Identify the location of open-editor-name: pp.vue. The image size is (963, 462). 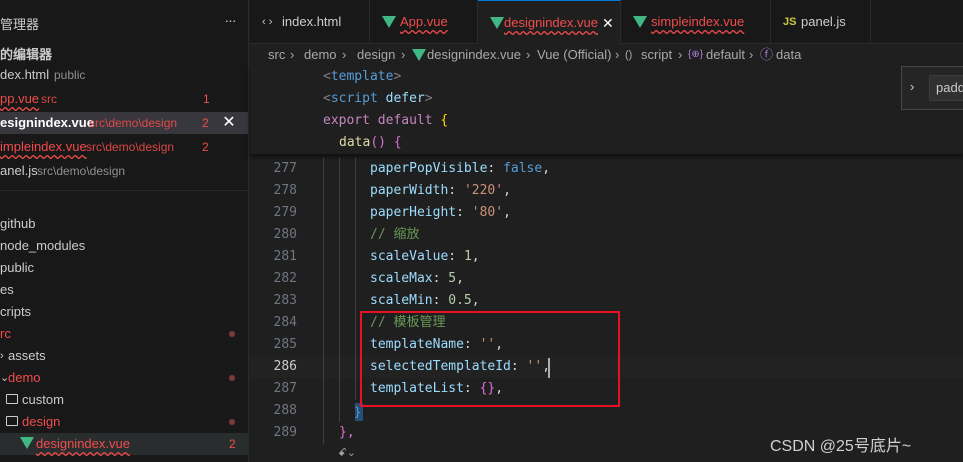
(20, 98).